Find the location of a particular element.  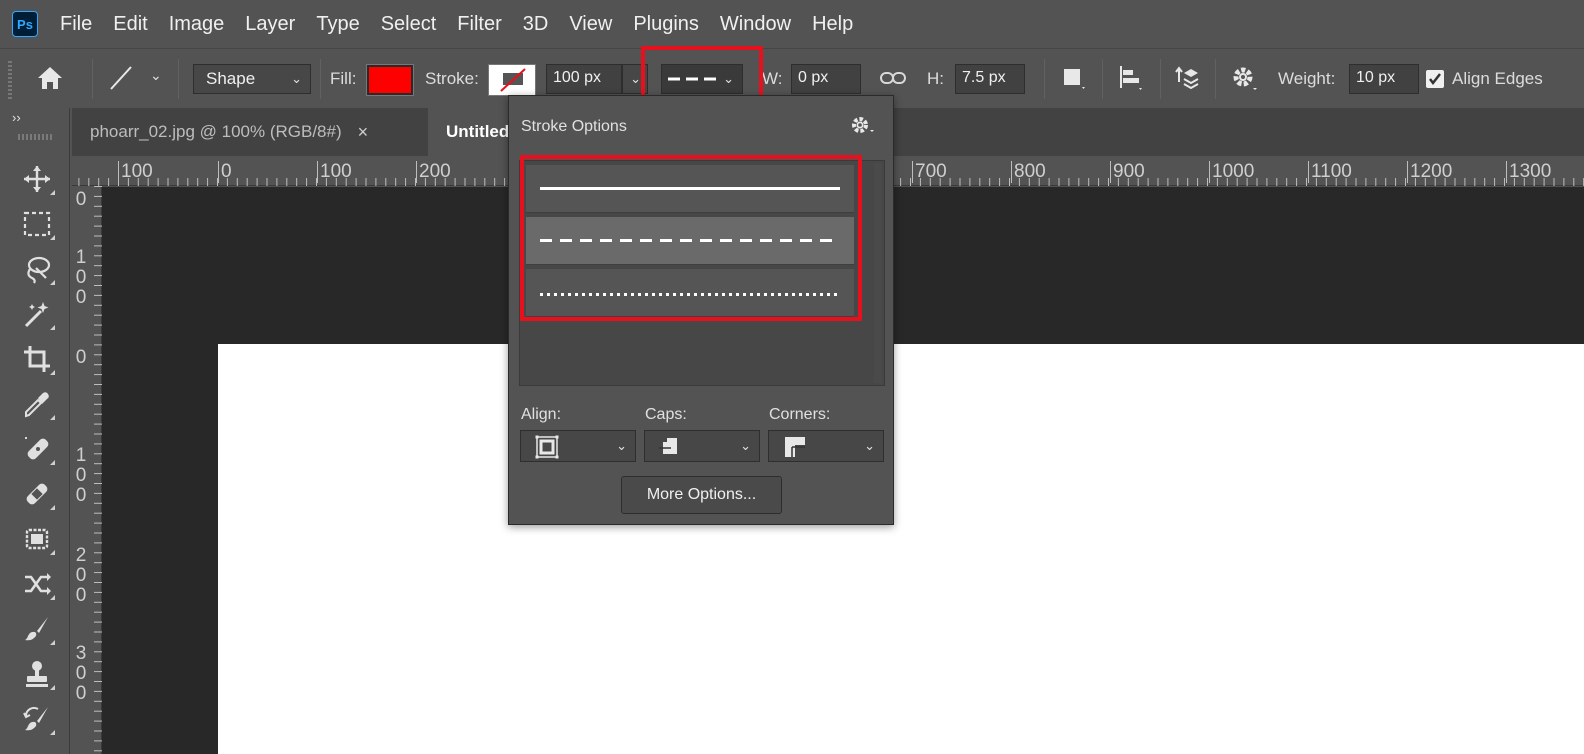

stroke-width-input: 100 px is located at coordinates (584, 79).